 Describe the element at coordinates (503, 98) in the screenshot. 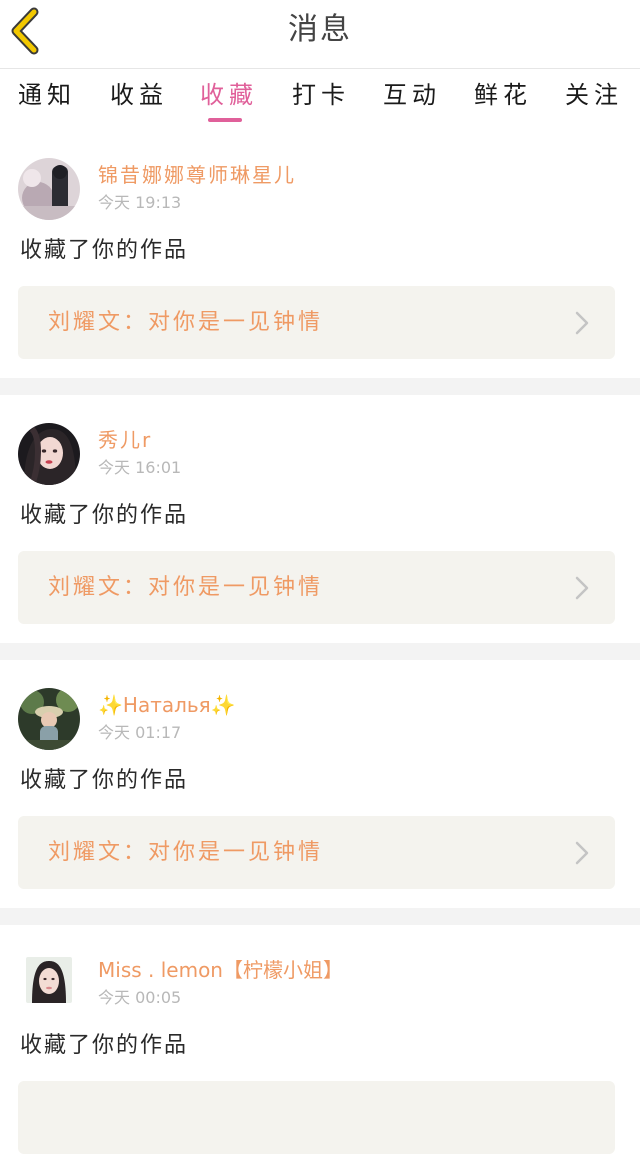

I see `tab-flowers: 鲜花` at that location.